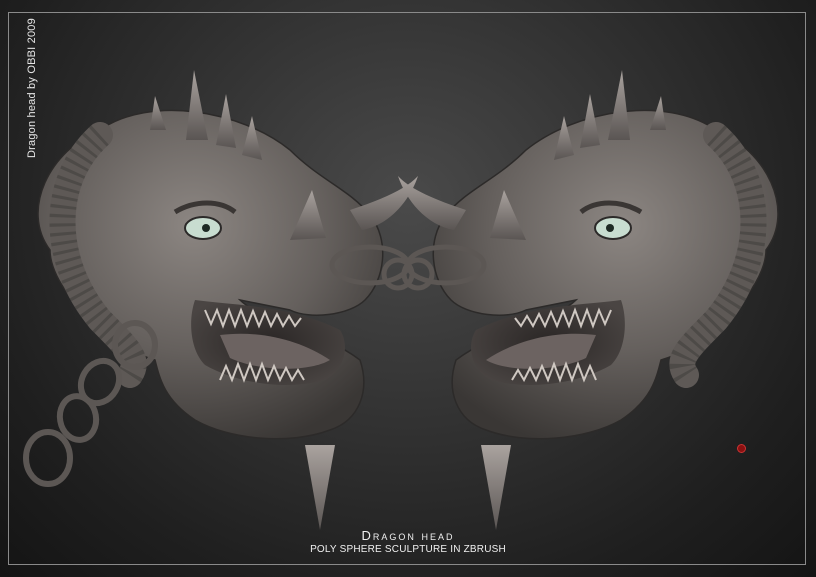  Describe the element at coordinates (408, 549) in the screenshot. I see `artwork-subtitle: POLY SPHERE SCULPTURE IN ZBRUSH` at that location.